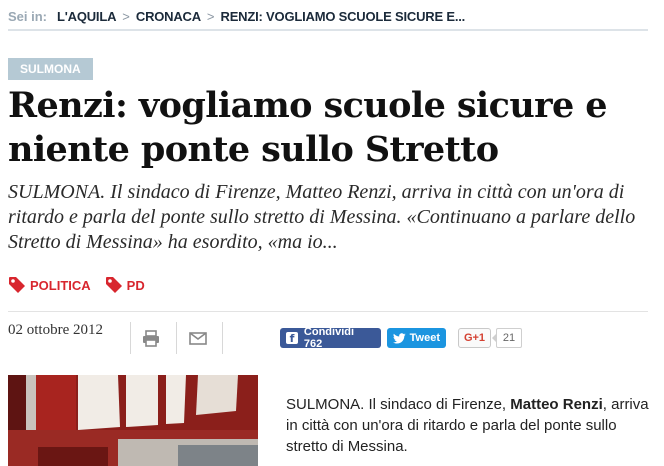 Image resolution: width=664 pixels, height=466 pixels. What do you see at coordinates (50, 69) in the screenshot?
I see `section-tag: SULMONA` at bounding box center [50, 69].